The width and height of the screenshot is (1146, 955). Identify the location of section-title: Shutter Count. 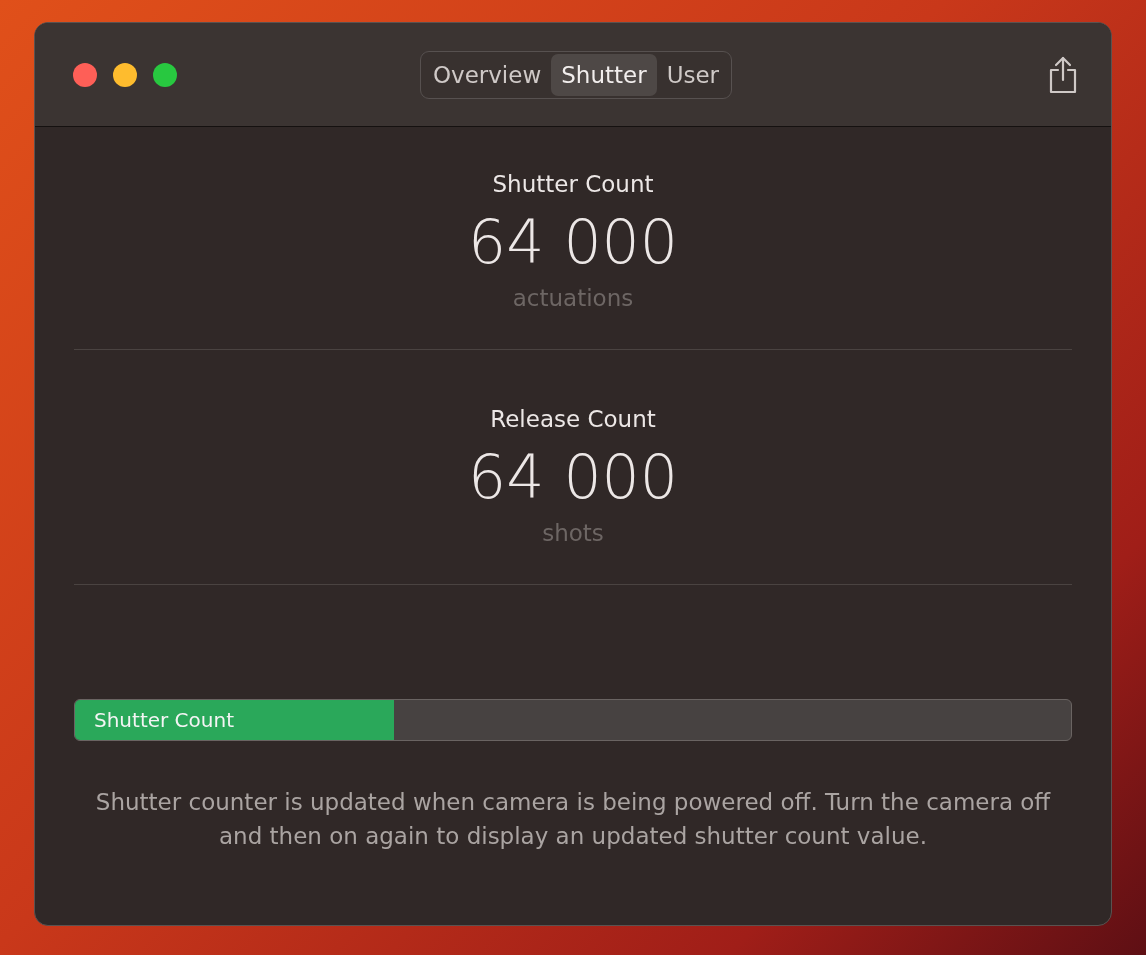
(573, 184).